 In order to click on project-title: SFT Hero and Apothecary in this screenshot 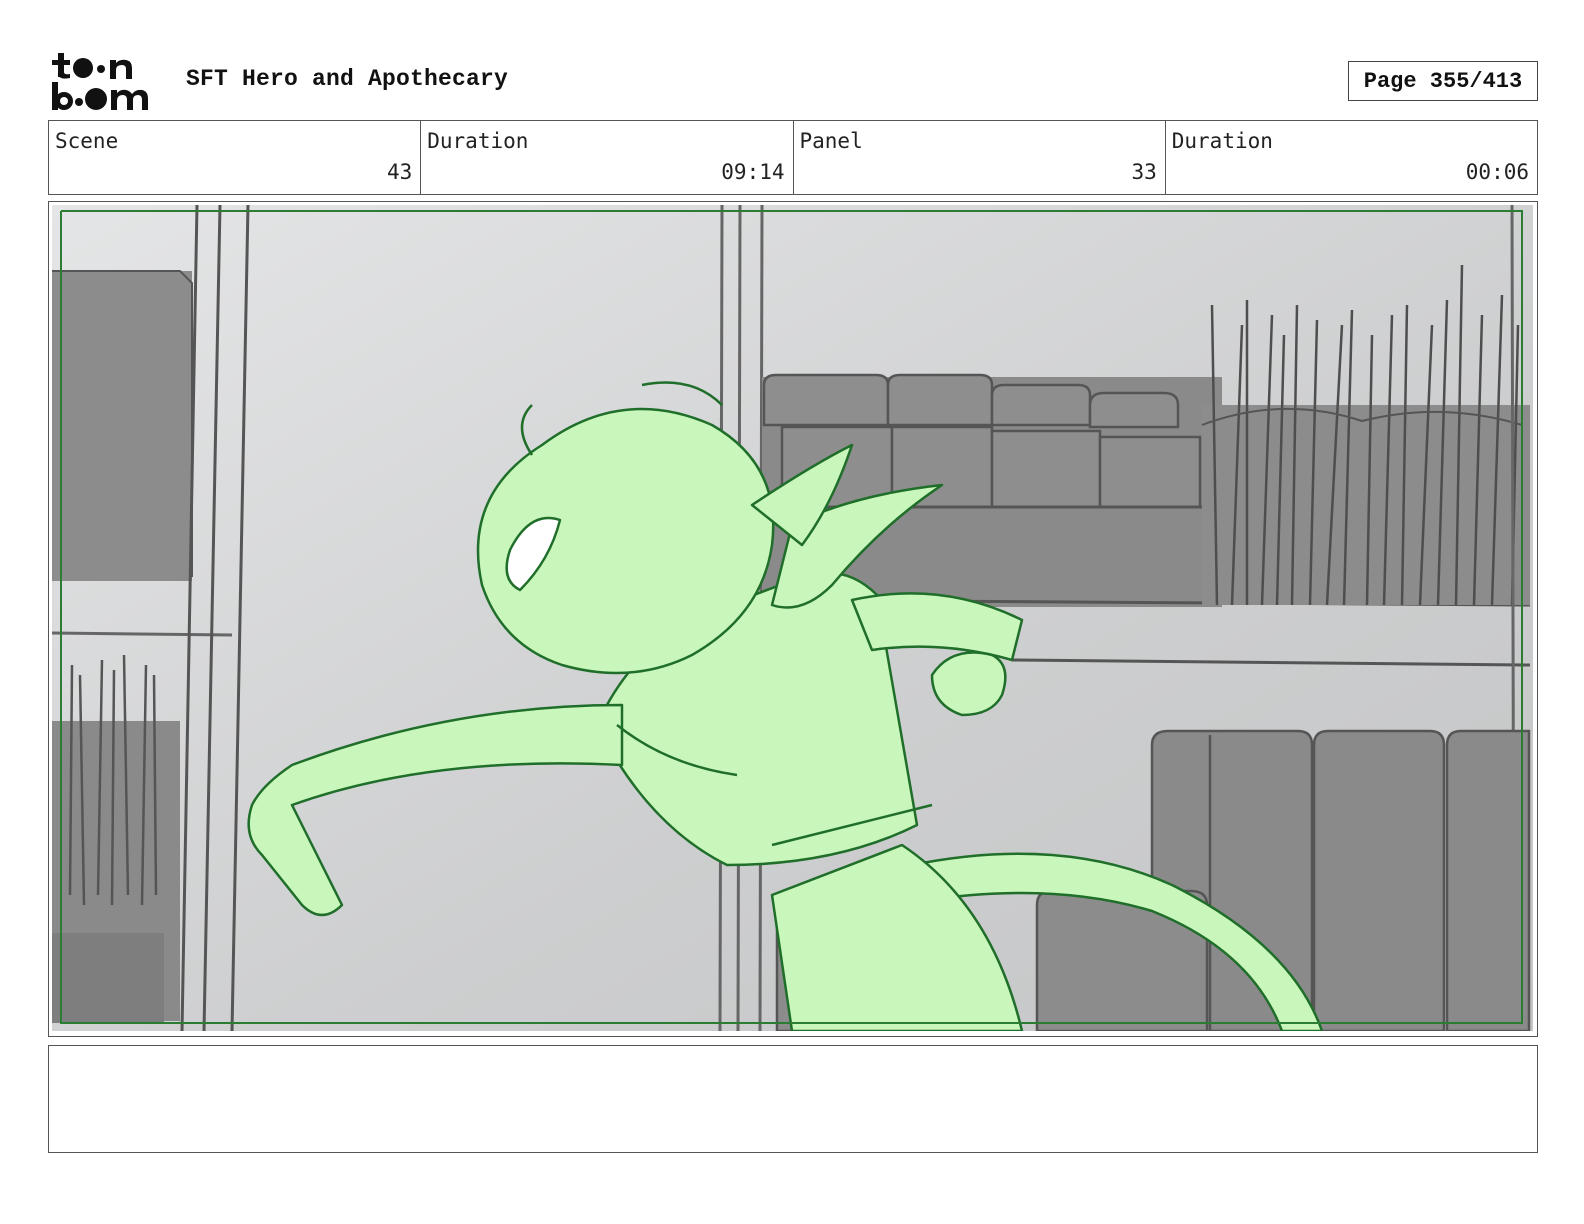, I will do `click(347, 79)`.